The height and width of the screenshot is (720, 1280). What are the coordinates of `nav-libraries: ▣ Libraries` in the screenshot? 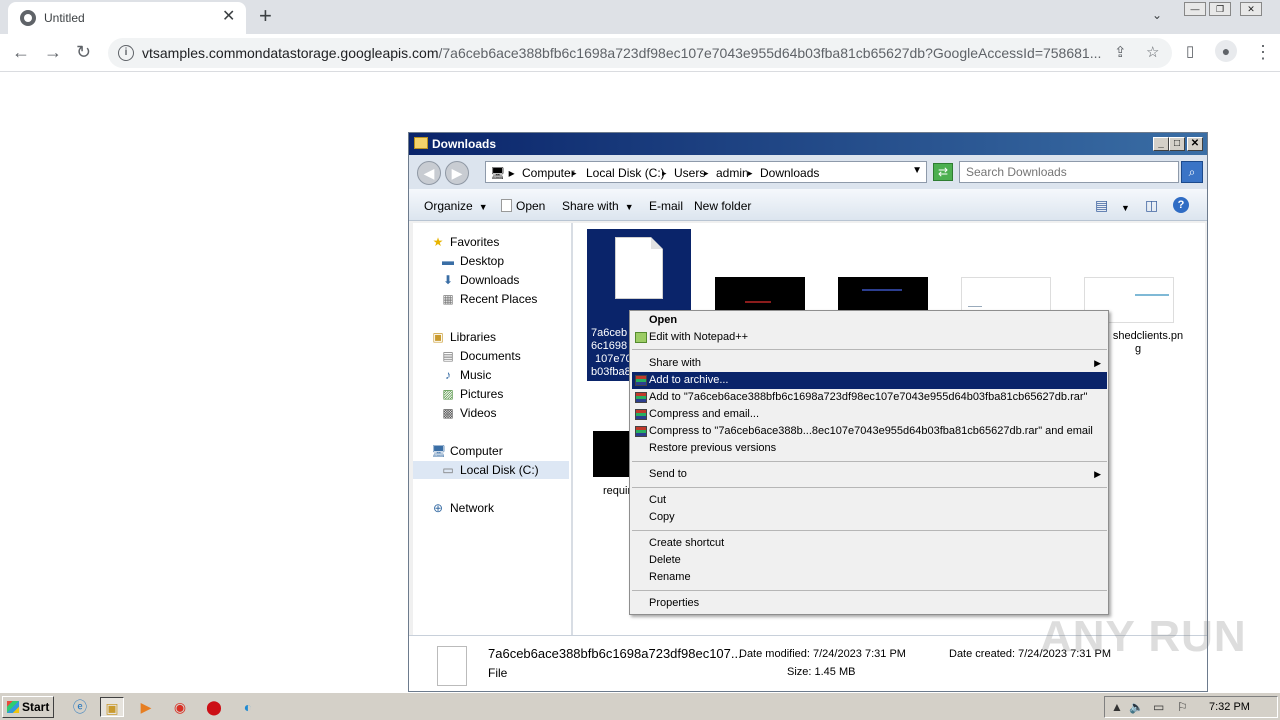 It's located at (463, 337).